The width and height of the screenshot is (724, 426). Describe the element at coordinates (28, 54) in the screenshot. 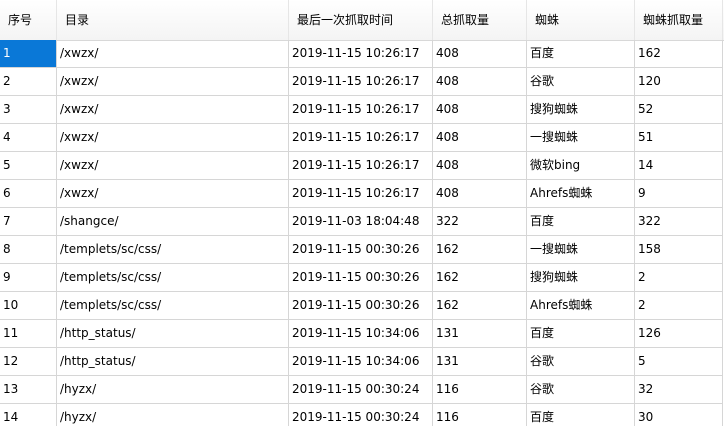

I see `index-cell: 1` at that location.